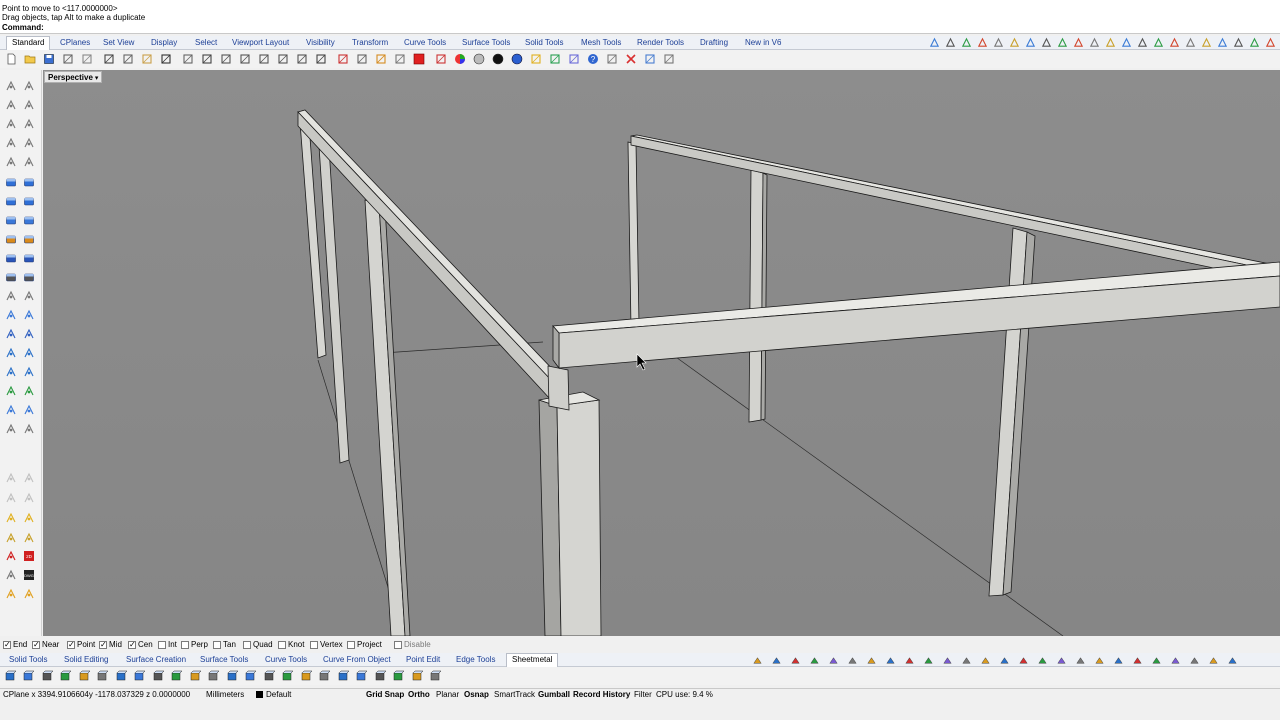  What do you see at coordinates (164, 43) in the screenshot?
I see `tab-display: Display` at bounding box center [164, 43].